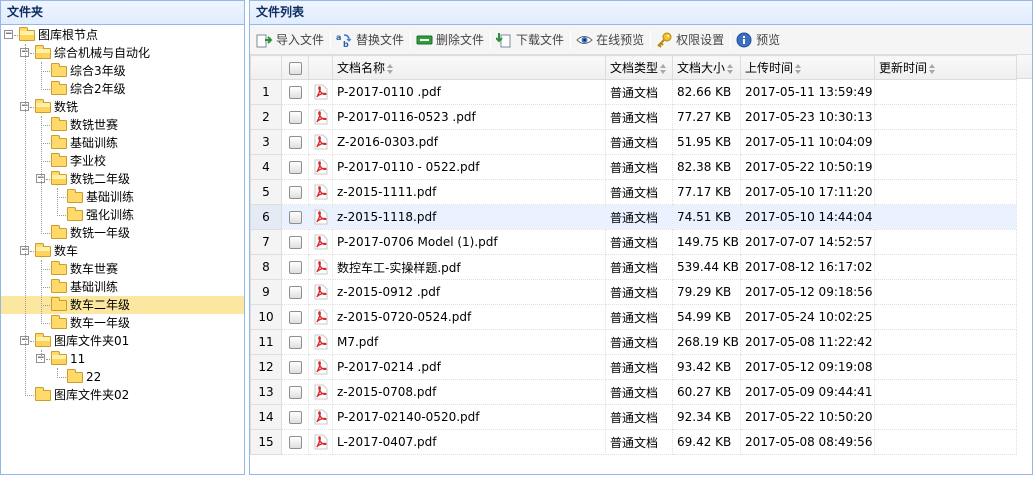 Image resolution: width=1035 pixels, height=477 pixels. Describe the element at coordinates (41, 175) in the screenshot. I see `tree-connector` at that location.